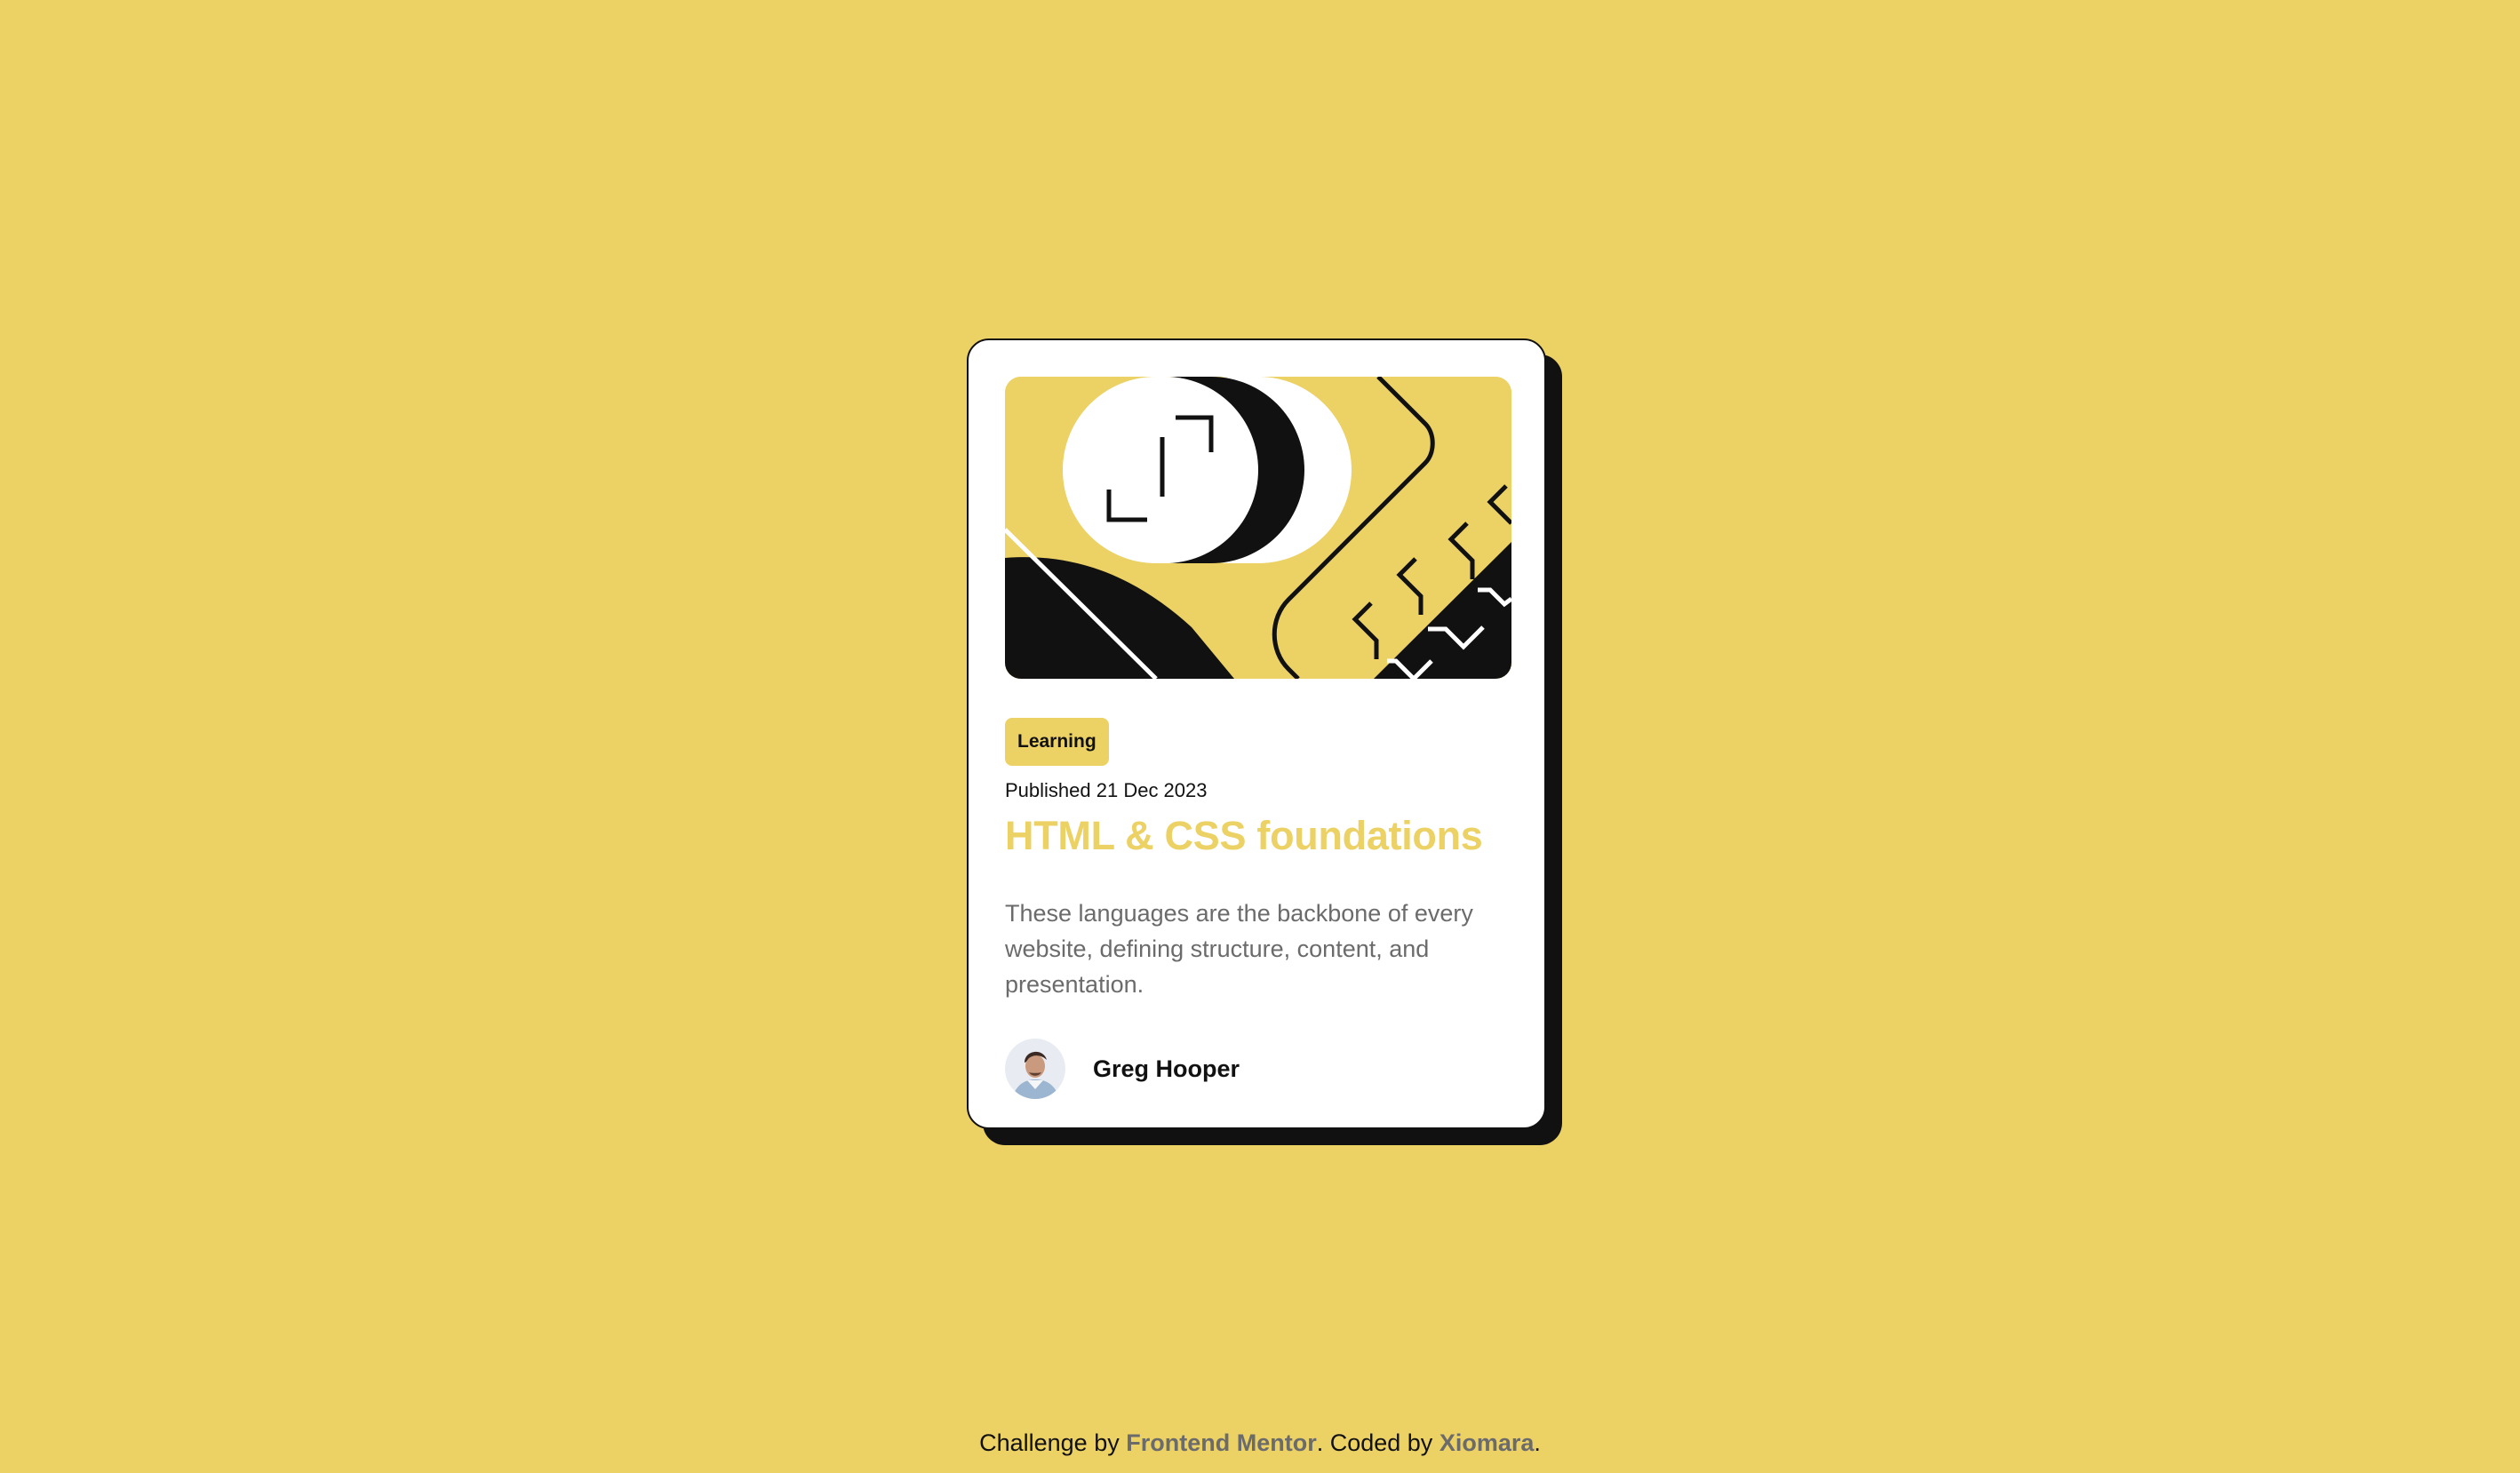 The image size is (2520, 1473). Describe the element at coordinates (1487, 1442) in the screenshot. I see `author-link: Xiomara` at that location.